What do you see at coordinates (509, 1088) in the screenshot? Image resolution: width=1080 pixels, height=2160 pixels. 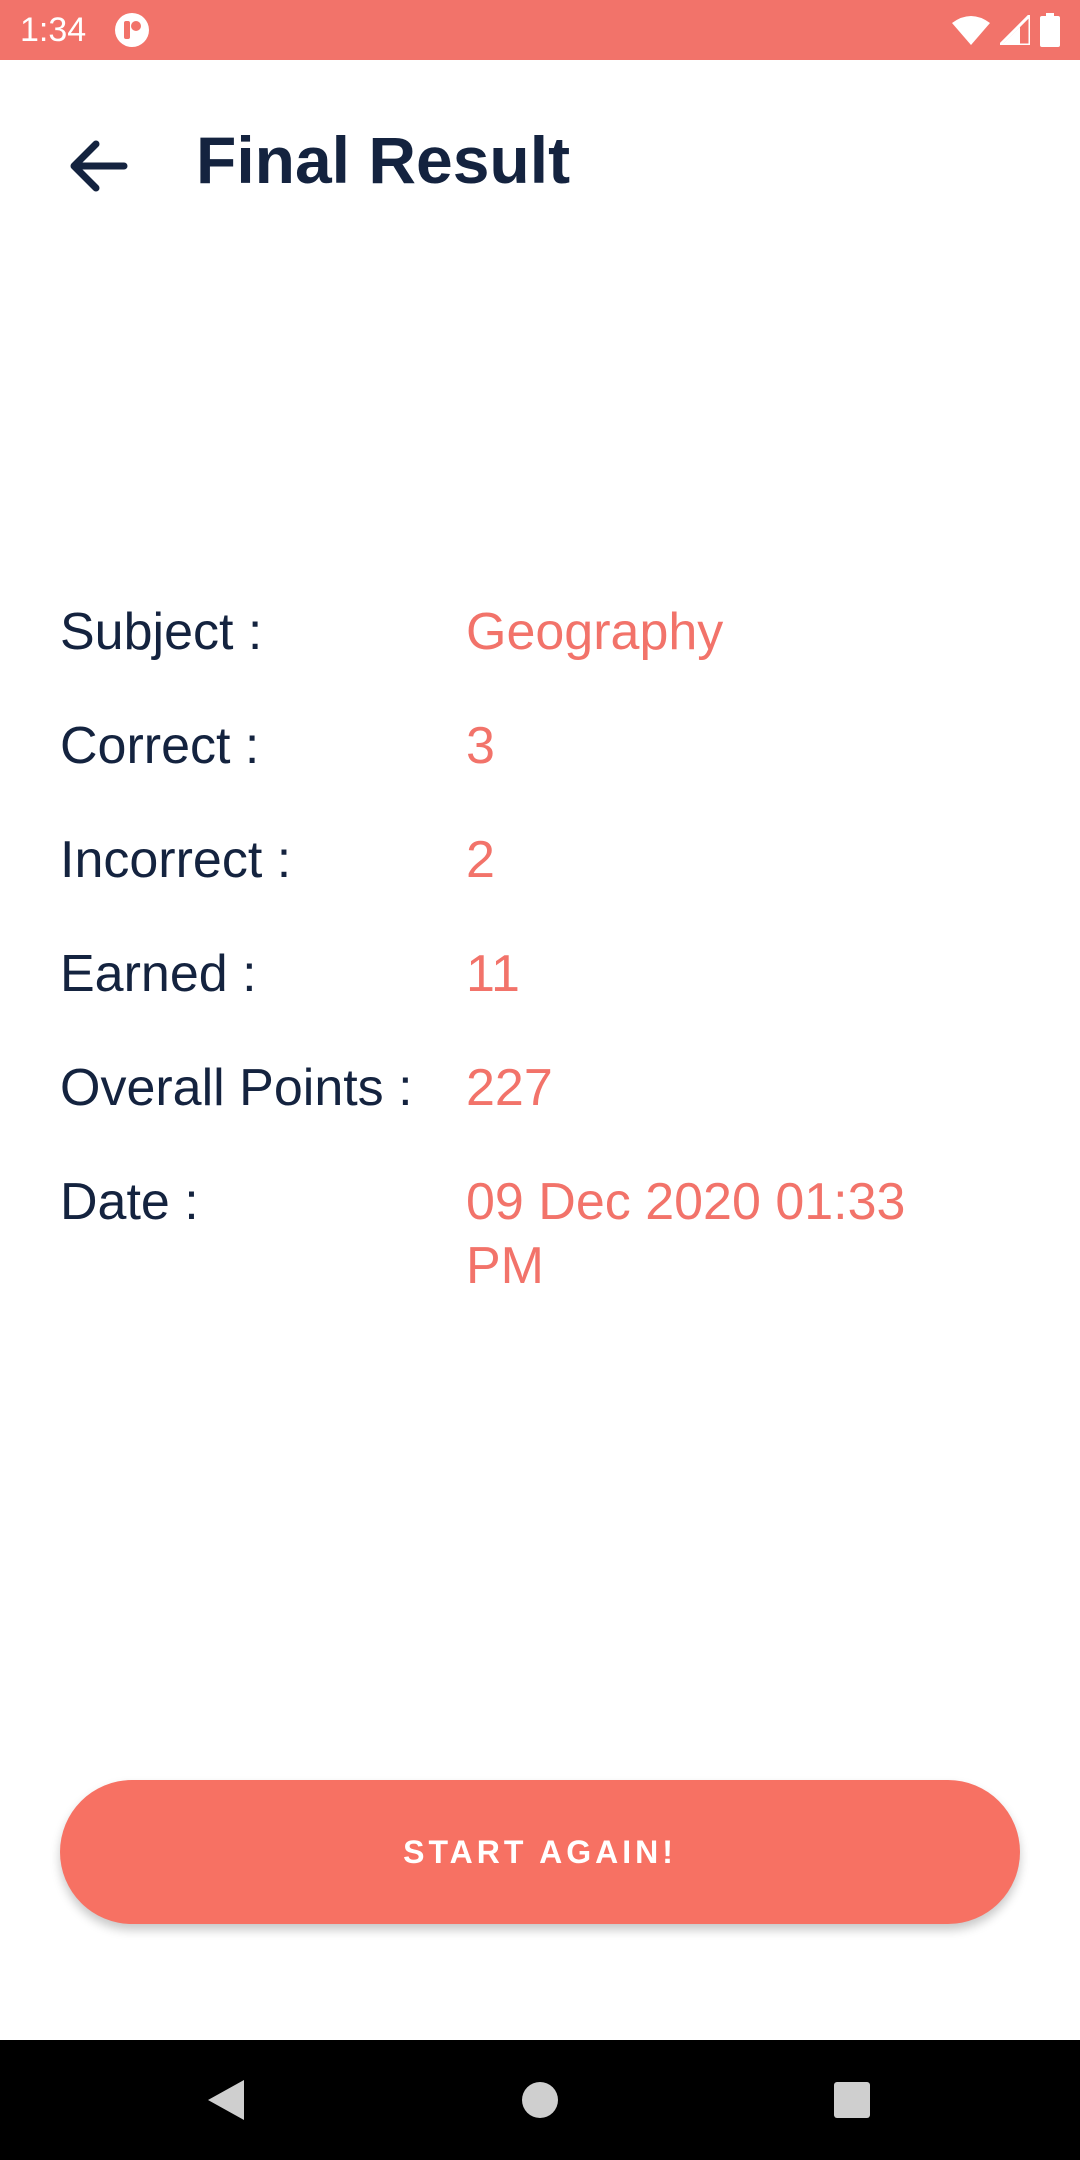 I see `overall-points-value: 227` at bounding box center [509, 1088].